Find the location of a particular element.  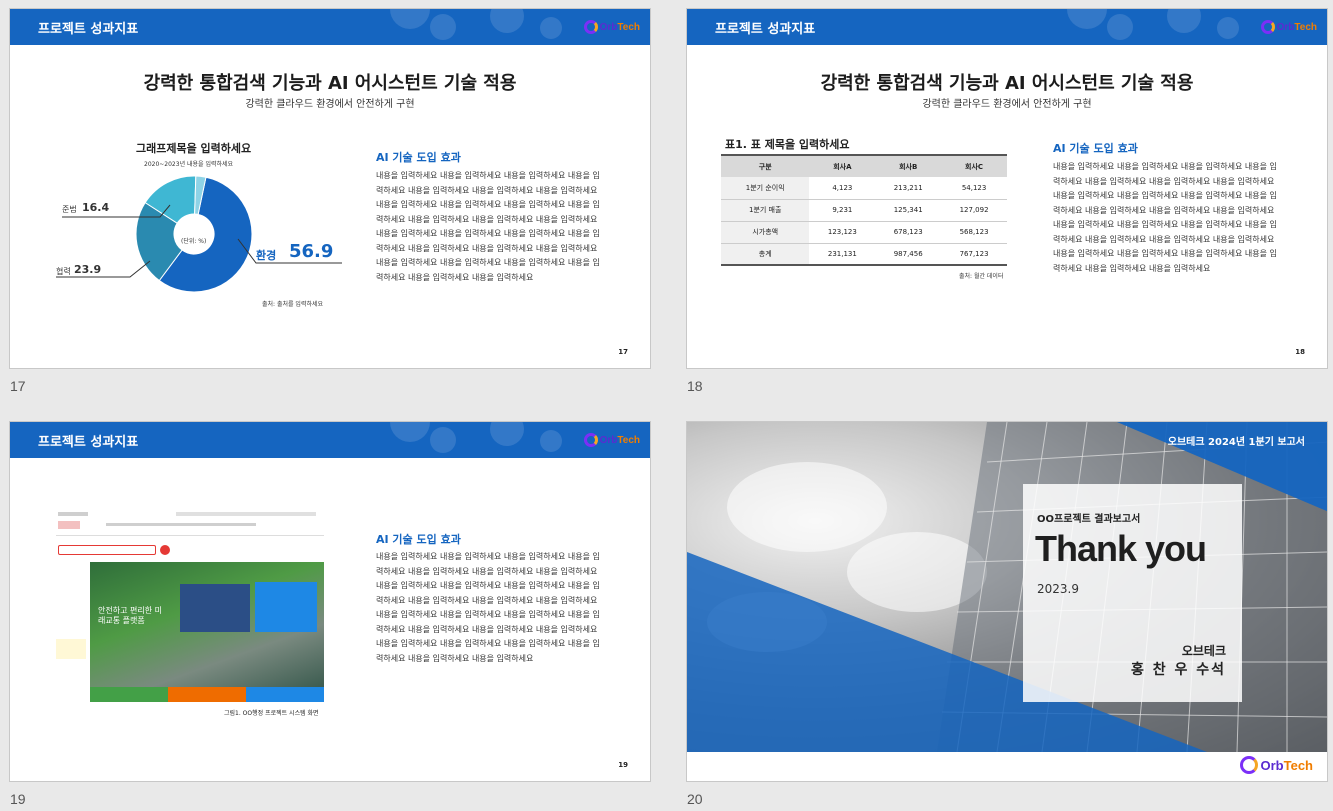

legend-value-c: 56.9 is located at coordinates (311, 251).